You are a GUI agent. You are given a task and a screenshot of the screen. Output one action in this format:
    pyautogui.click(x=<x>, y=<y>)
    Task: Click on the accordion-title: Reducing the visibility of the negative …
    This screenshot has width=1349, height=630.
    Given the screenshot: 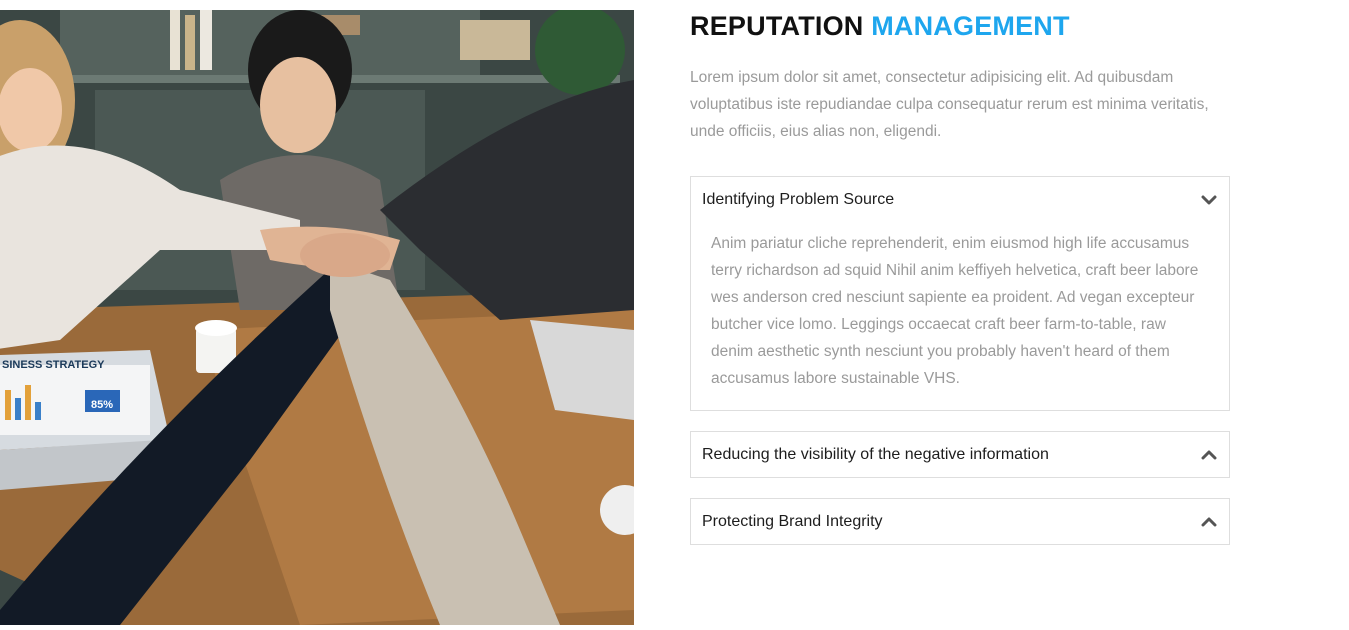 What is the action you would take?
    pyautogui.click(x=875, y=454)
    